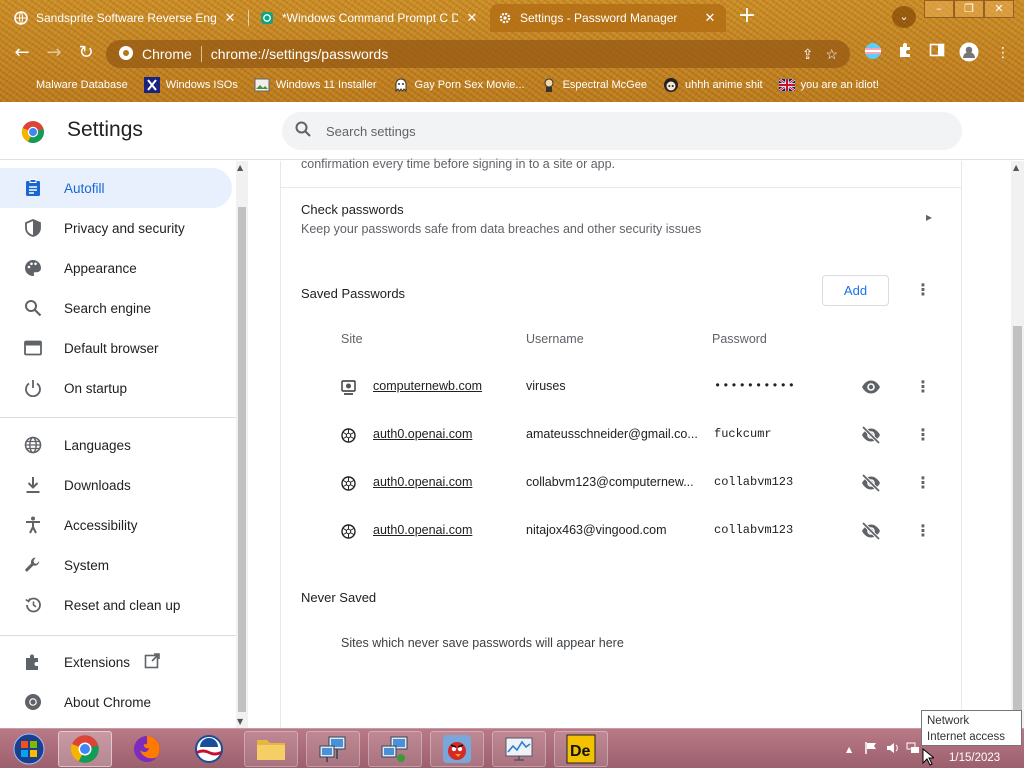  Describe the element at coordinates (149, 54) in the screenshot. I see `site-info-chip: Chrome` at that location.